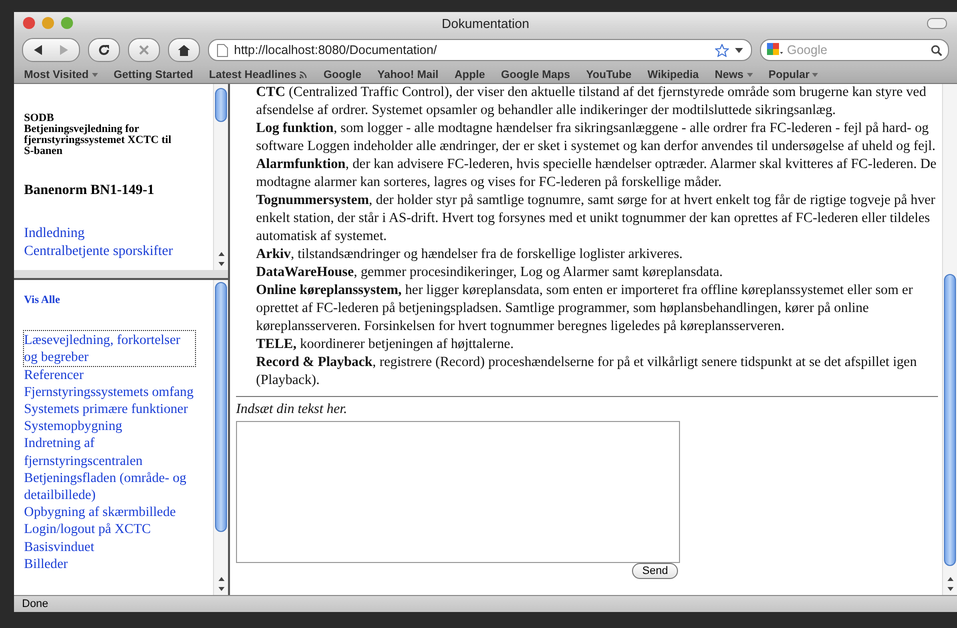  I want to click on rss-icon, so click(303, 74).